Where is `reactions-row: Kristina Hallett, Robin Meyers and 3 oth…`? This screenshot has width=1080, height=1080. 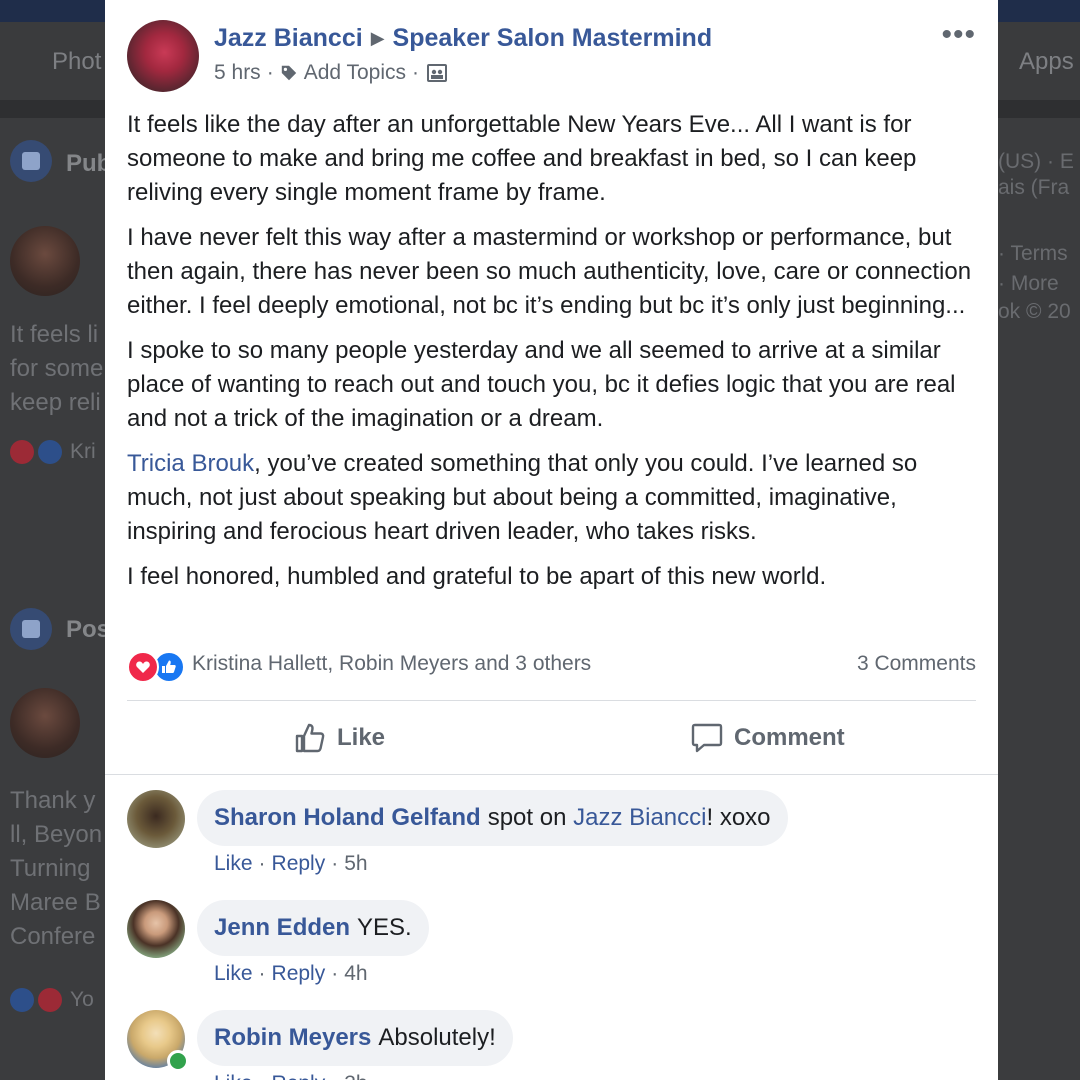 reactions-row: Kristina Hallett, Robin Meyers and 3 oth… is located at coordinates (551, 665).